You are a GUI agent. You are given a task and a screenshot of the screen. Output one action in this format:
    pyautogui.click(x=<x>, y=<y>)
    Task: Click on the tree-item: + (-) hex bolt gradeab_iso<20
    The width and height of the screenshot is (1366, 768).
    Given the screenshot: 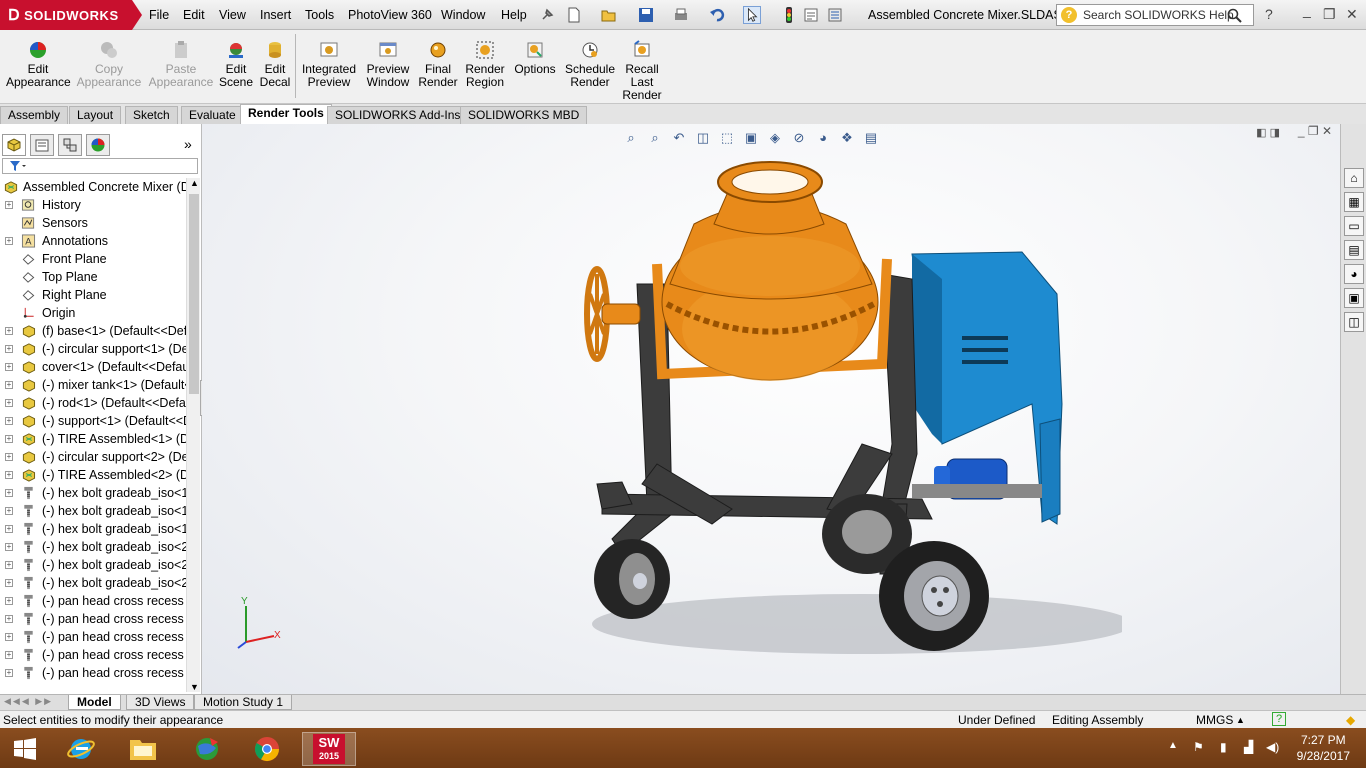 What is the action you would take?
    pyautogui.click(x=93, y=547)
    